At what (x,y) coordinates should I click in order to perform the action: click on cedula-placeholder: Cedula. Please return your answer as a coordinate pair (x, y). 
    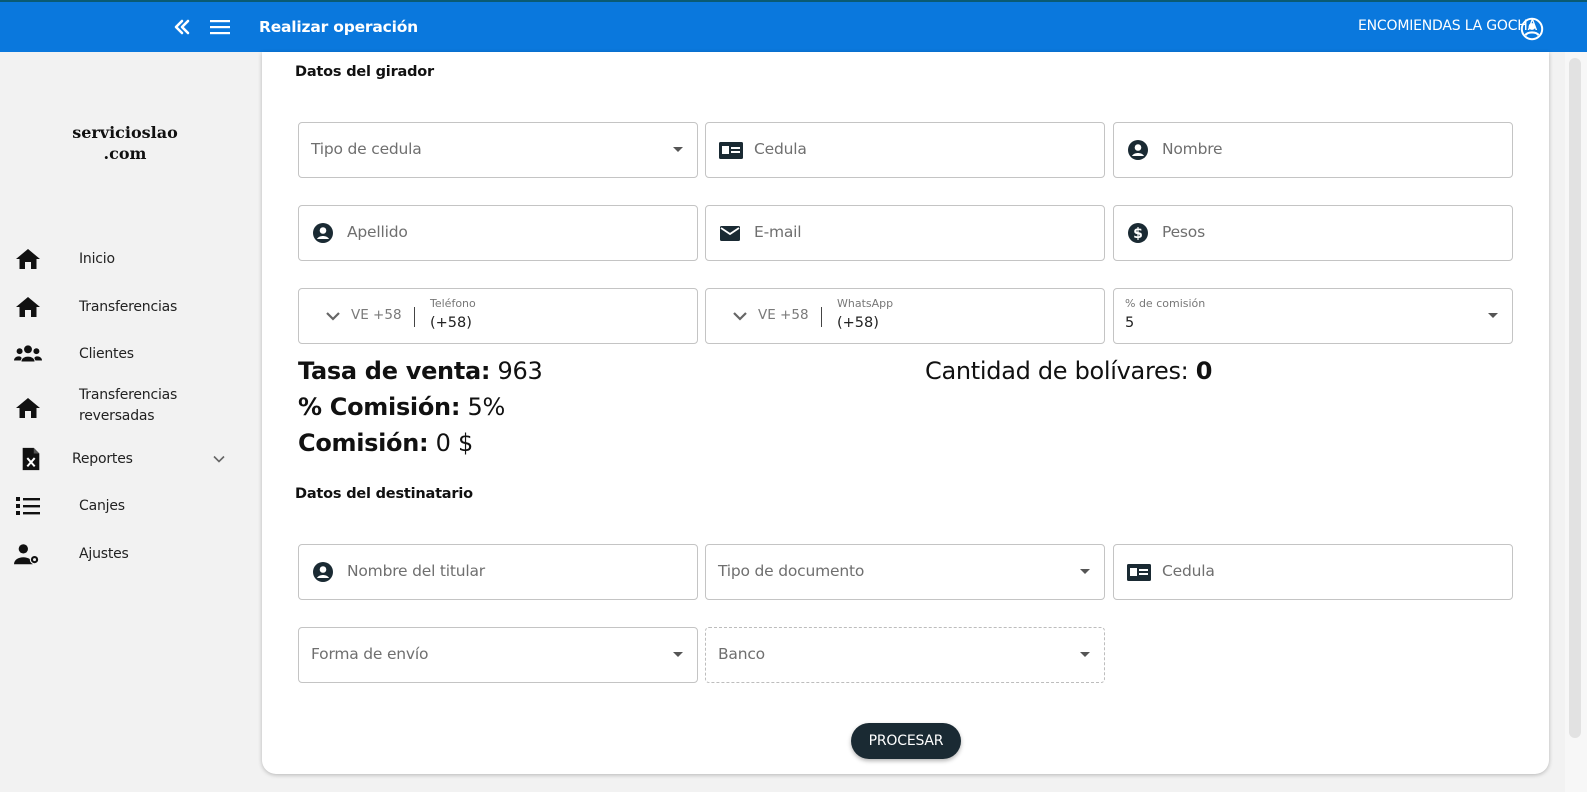
    Looking at the image, I should click on (780, 149).